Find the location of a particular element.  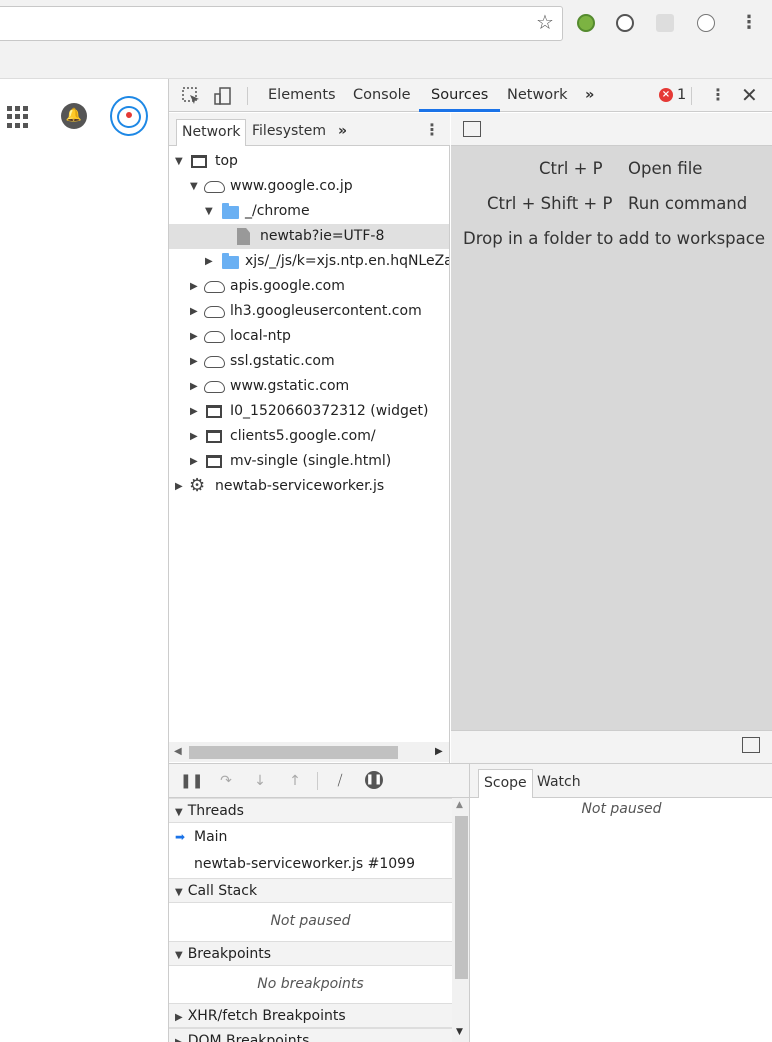

green-extension-icon is located at coordinates (586, 23).